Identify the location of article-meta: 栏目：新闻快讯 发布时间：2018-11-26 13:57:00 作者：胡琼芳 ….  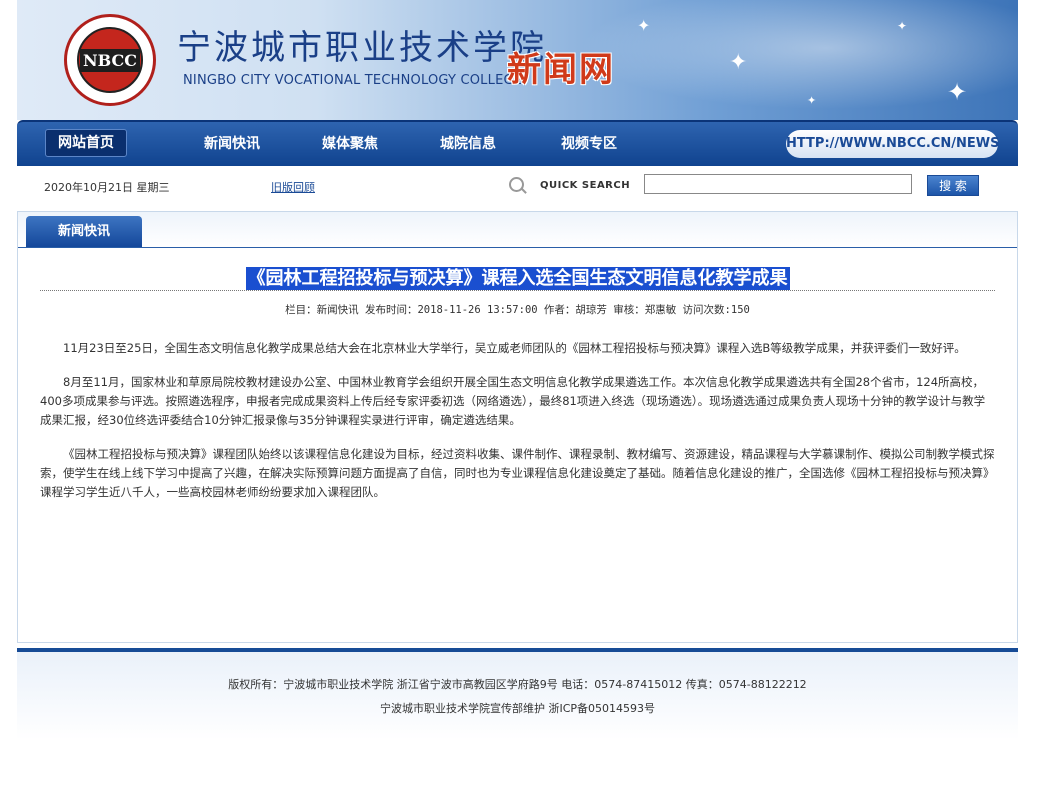
(517, 310).